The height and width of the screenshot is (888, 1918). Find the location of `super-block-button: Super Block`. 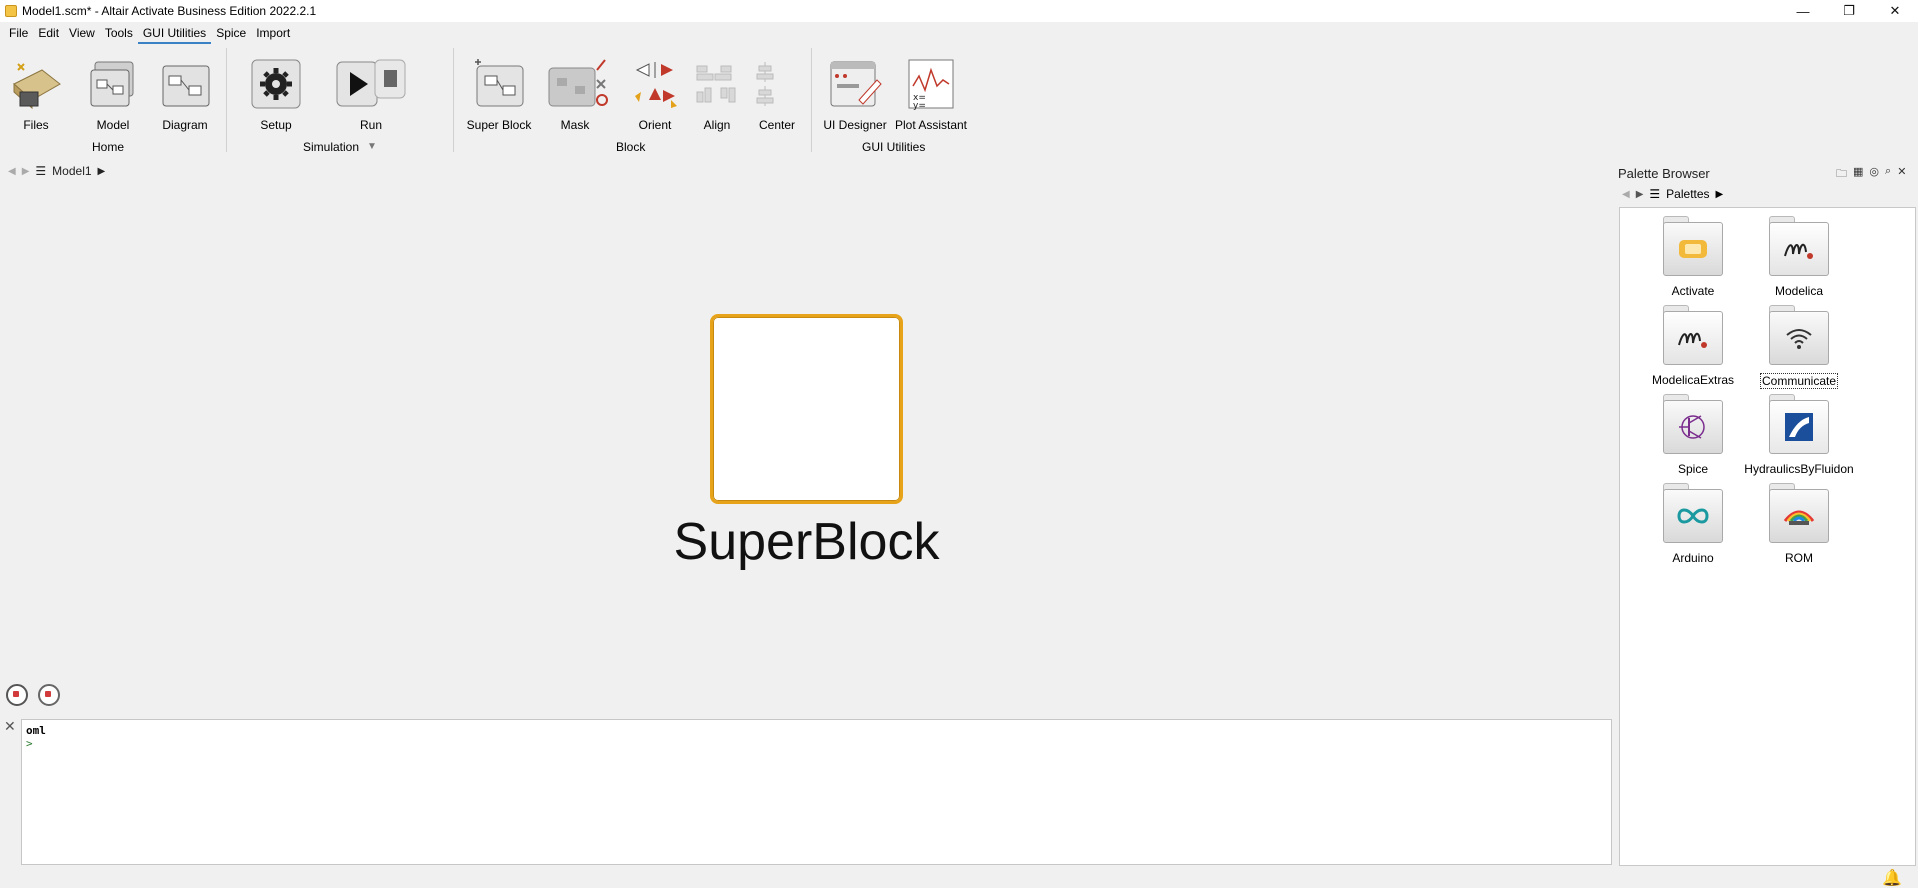

super-block-button: Super Block is located at coordinates (499, 94).